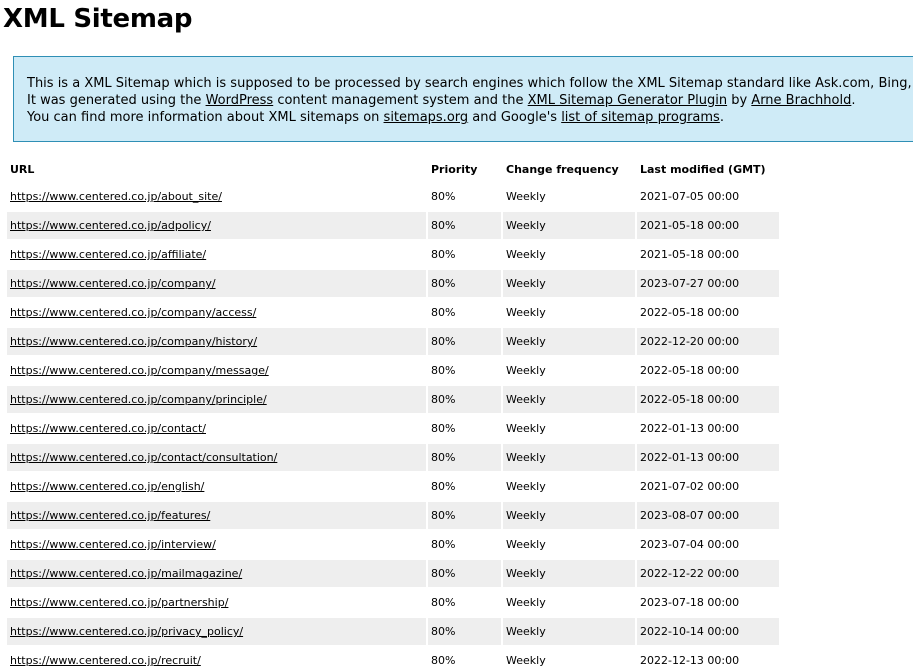  I want to click on last-modified-cell: 2022-10-14 00:00, so click(708, 631).